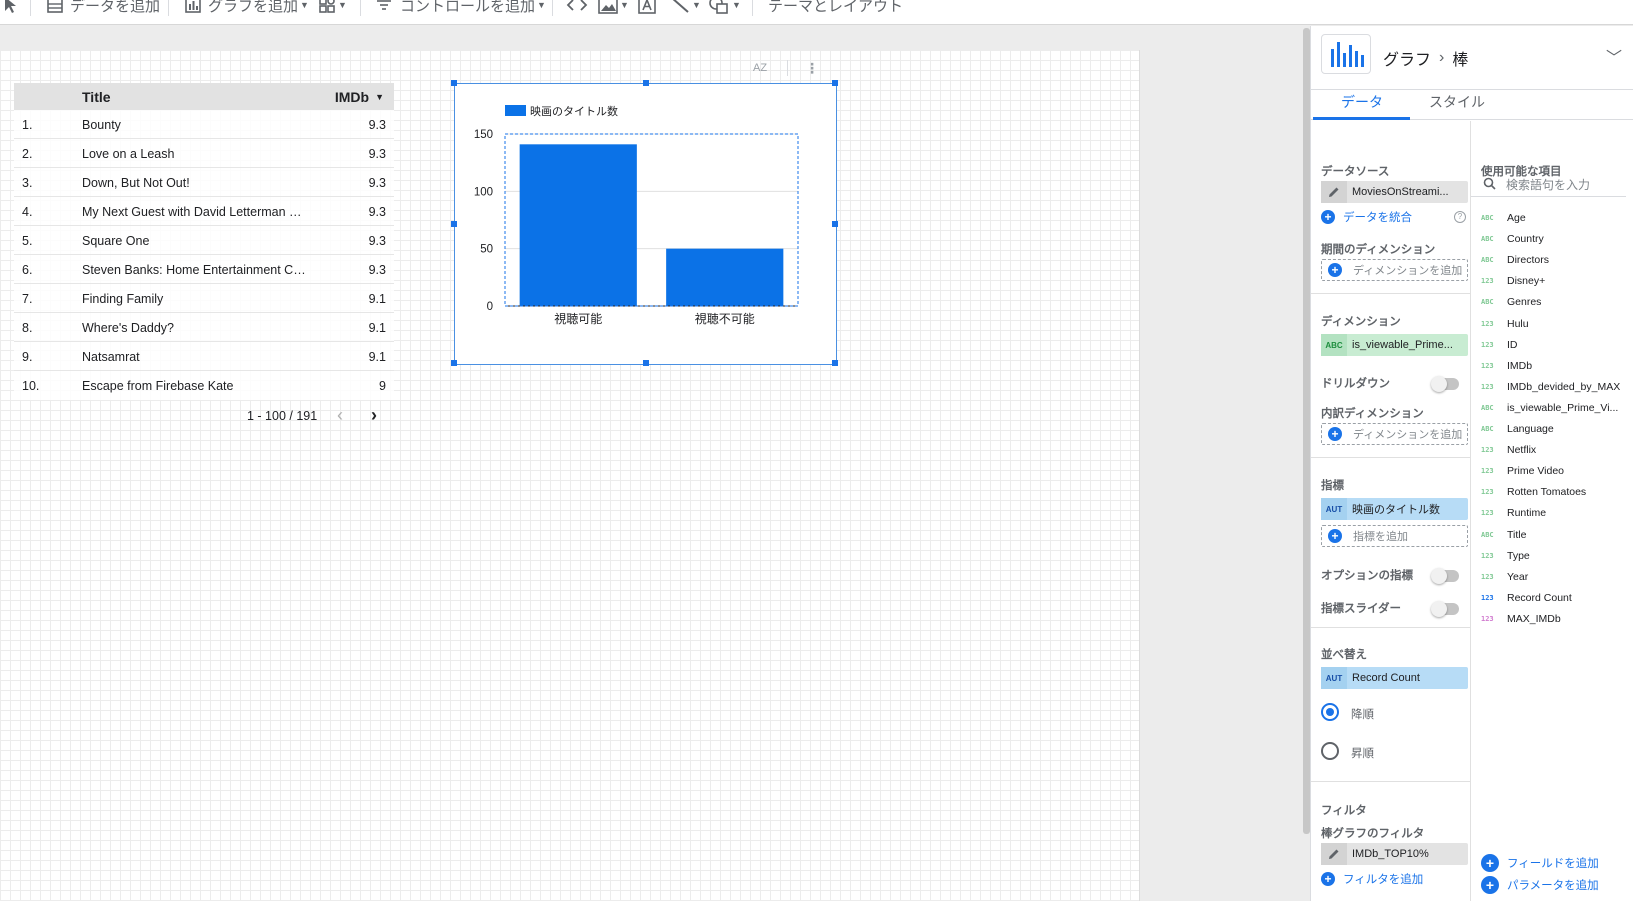 The width and height of the screenshot is (1633, 901). What do you see at coordinates (613, 8) in the screenshot?
I see `image-button: ▼` at bounding box center [613, 8].